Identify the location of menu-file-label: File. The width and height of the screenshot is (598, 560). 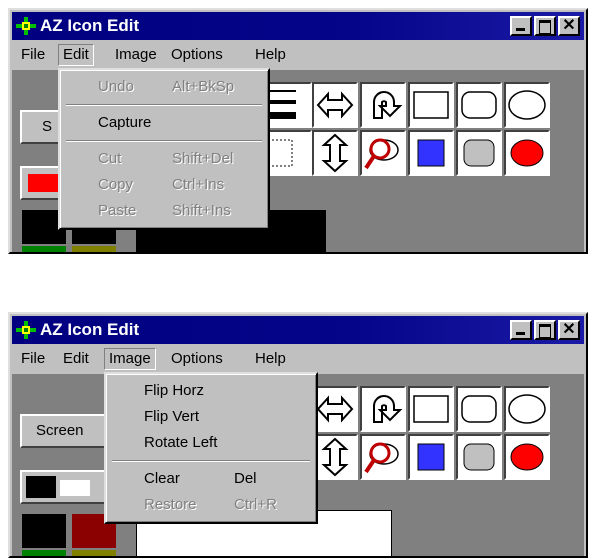
(33, 54).